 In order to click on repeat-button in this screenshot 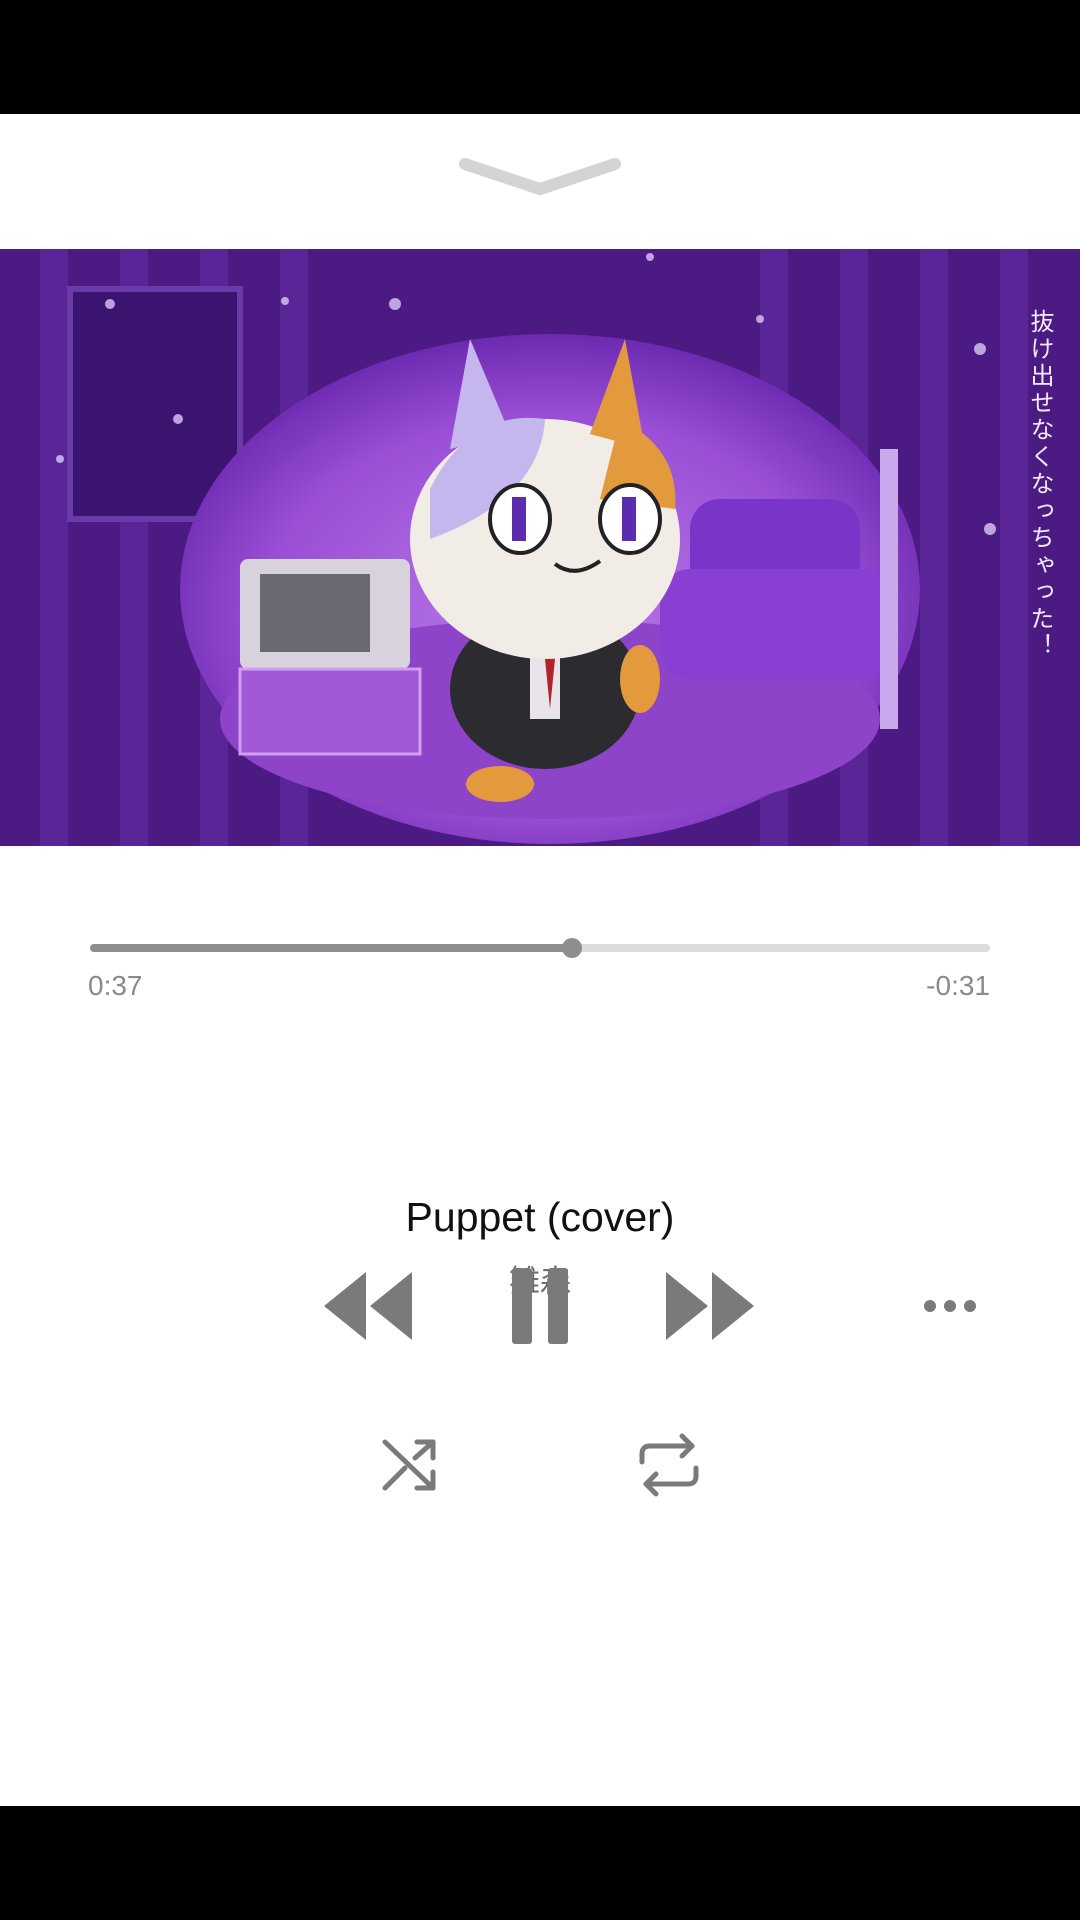, I will do `click(669, 1465)`.